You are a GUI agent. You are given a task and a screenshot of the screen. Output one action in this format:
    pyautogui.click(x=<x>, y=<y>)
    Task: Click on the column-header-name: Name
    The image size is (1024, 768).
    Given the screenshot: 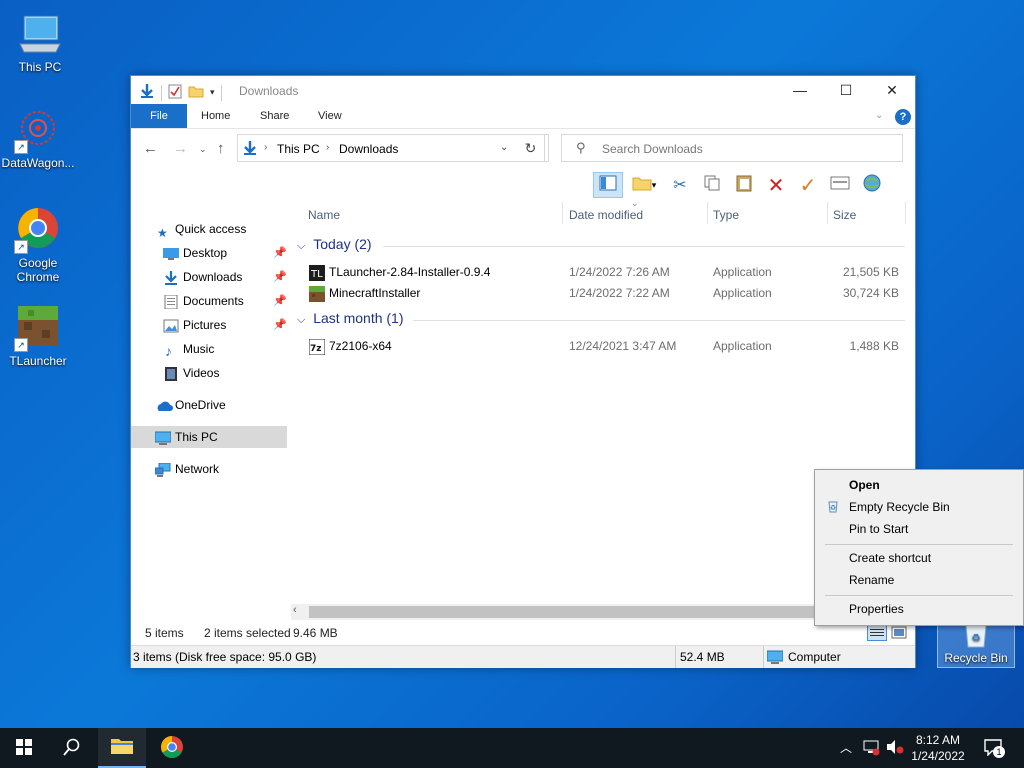 What is the action you would take?
    pyautogui.click(x=324, y=215)
    